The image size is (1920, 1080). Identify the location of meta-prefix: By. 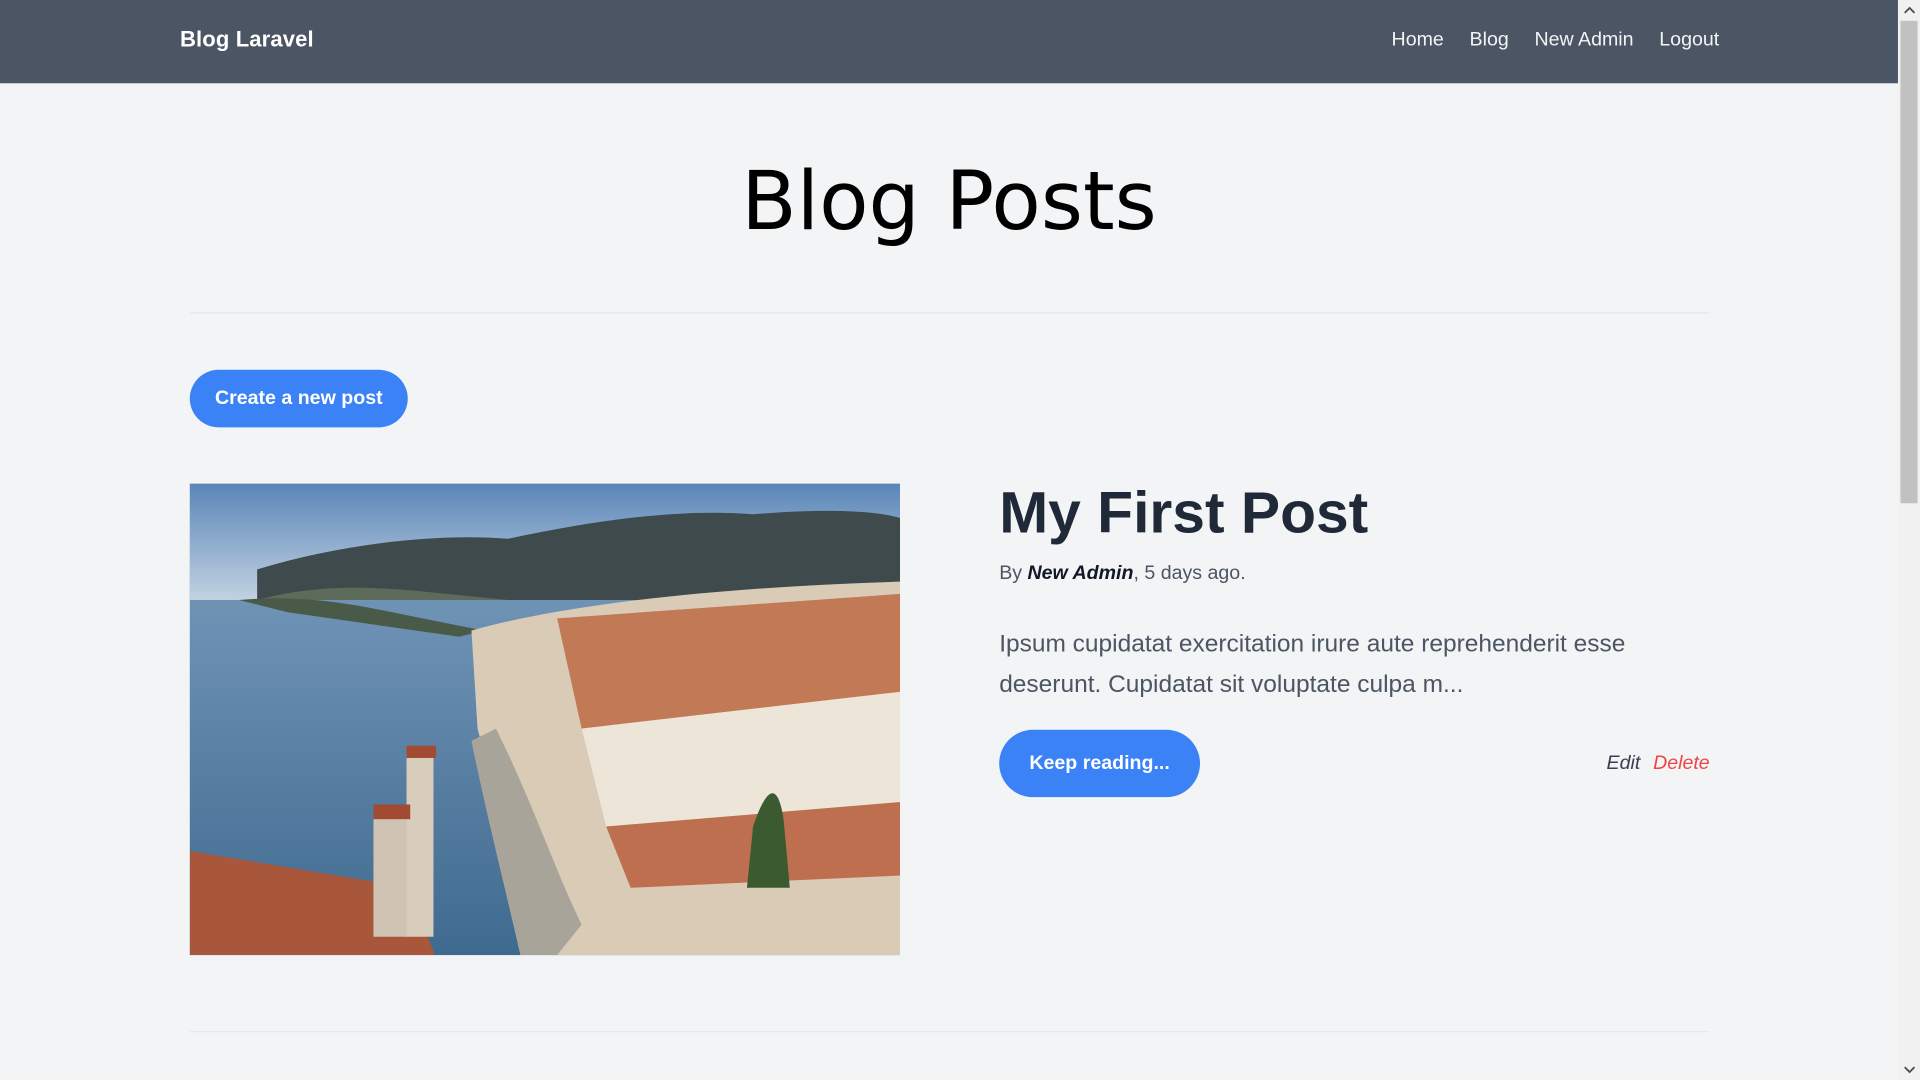
(1013, 574).